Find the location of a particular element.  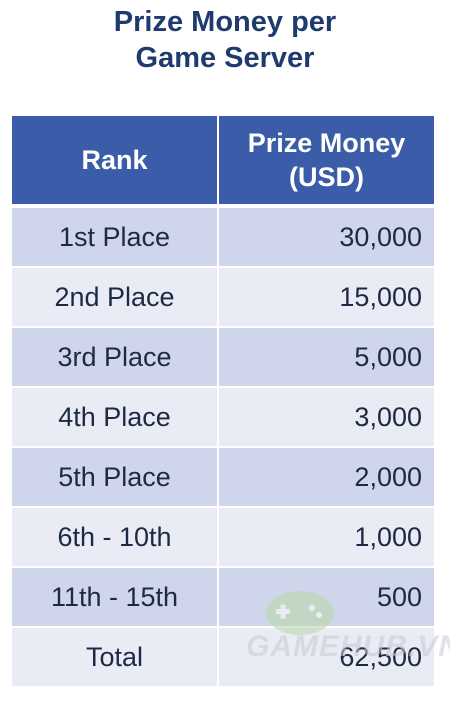

table-row: 4th Place 3,000 is located at coordinates (223, 417).